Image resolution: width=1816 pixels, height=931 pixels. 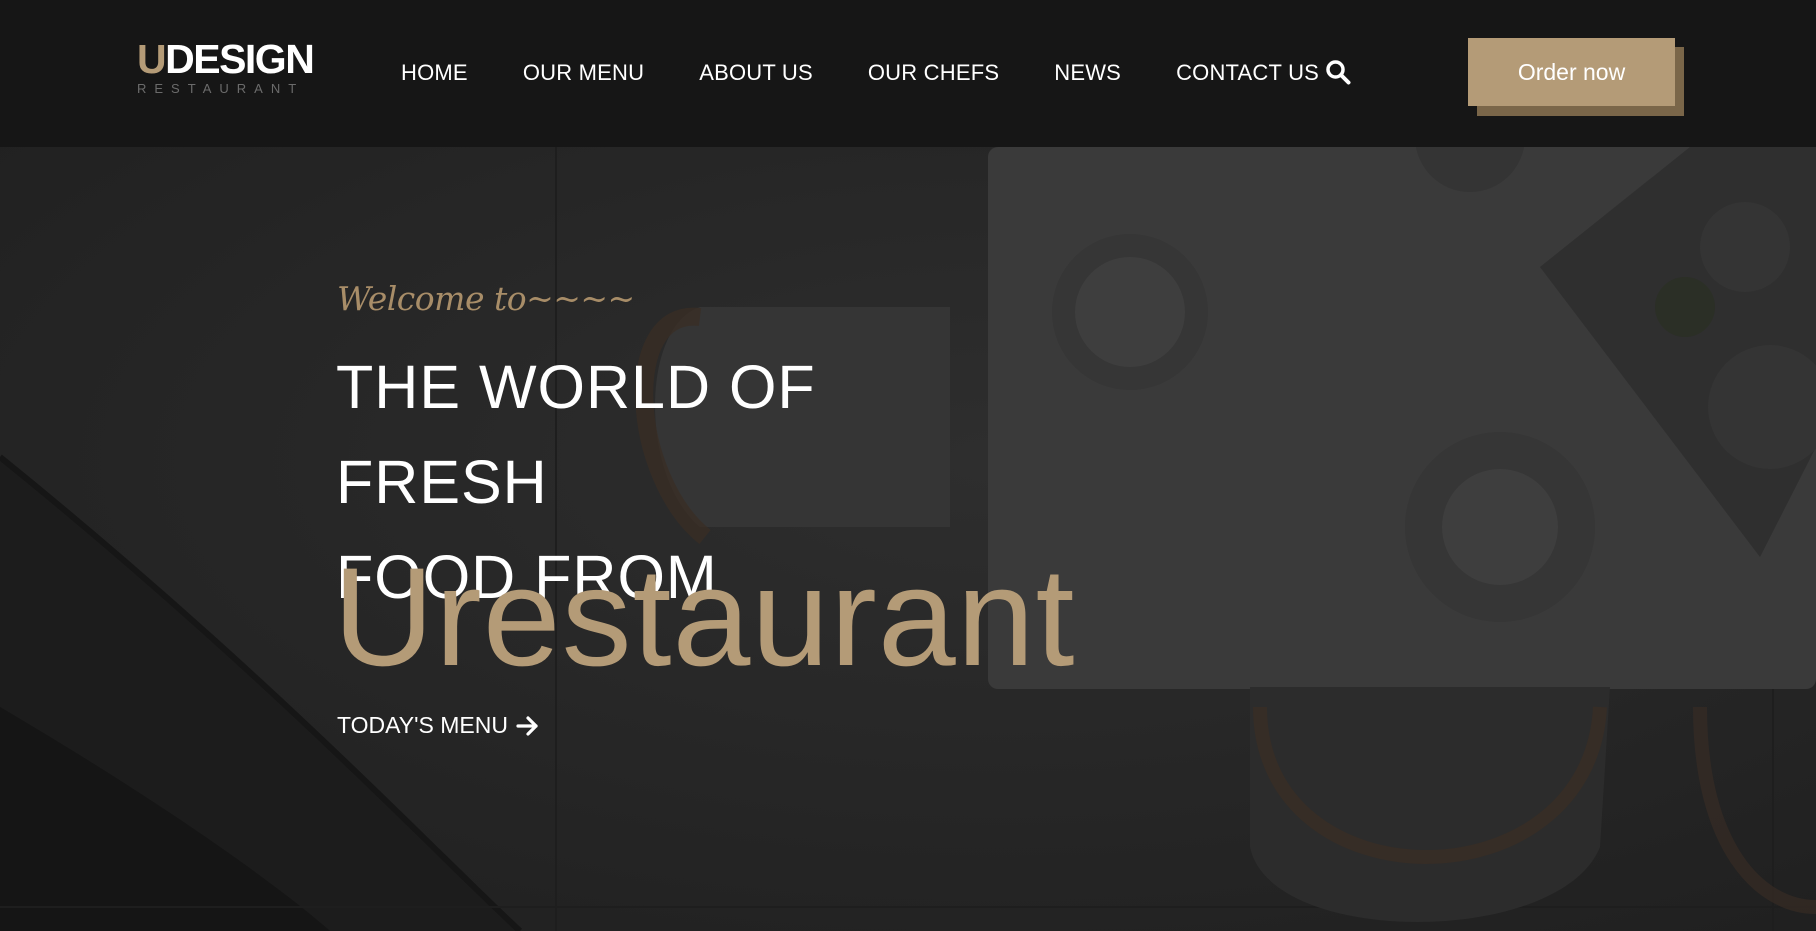 What do you see at coordinates (221, 88) in the screenshot?
I see `logo-subtitle: RESTAURANT` at bounding box center [221, 88].